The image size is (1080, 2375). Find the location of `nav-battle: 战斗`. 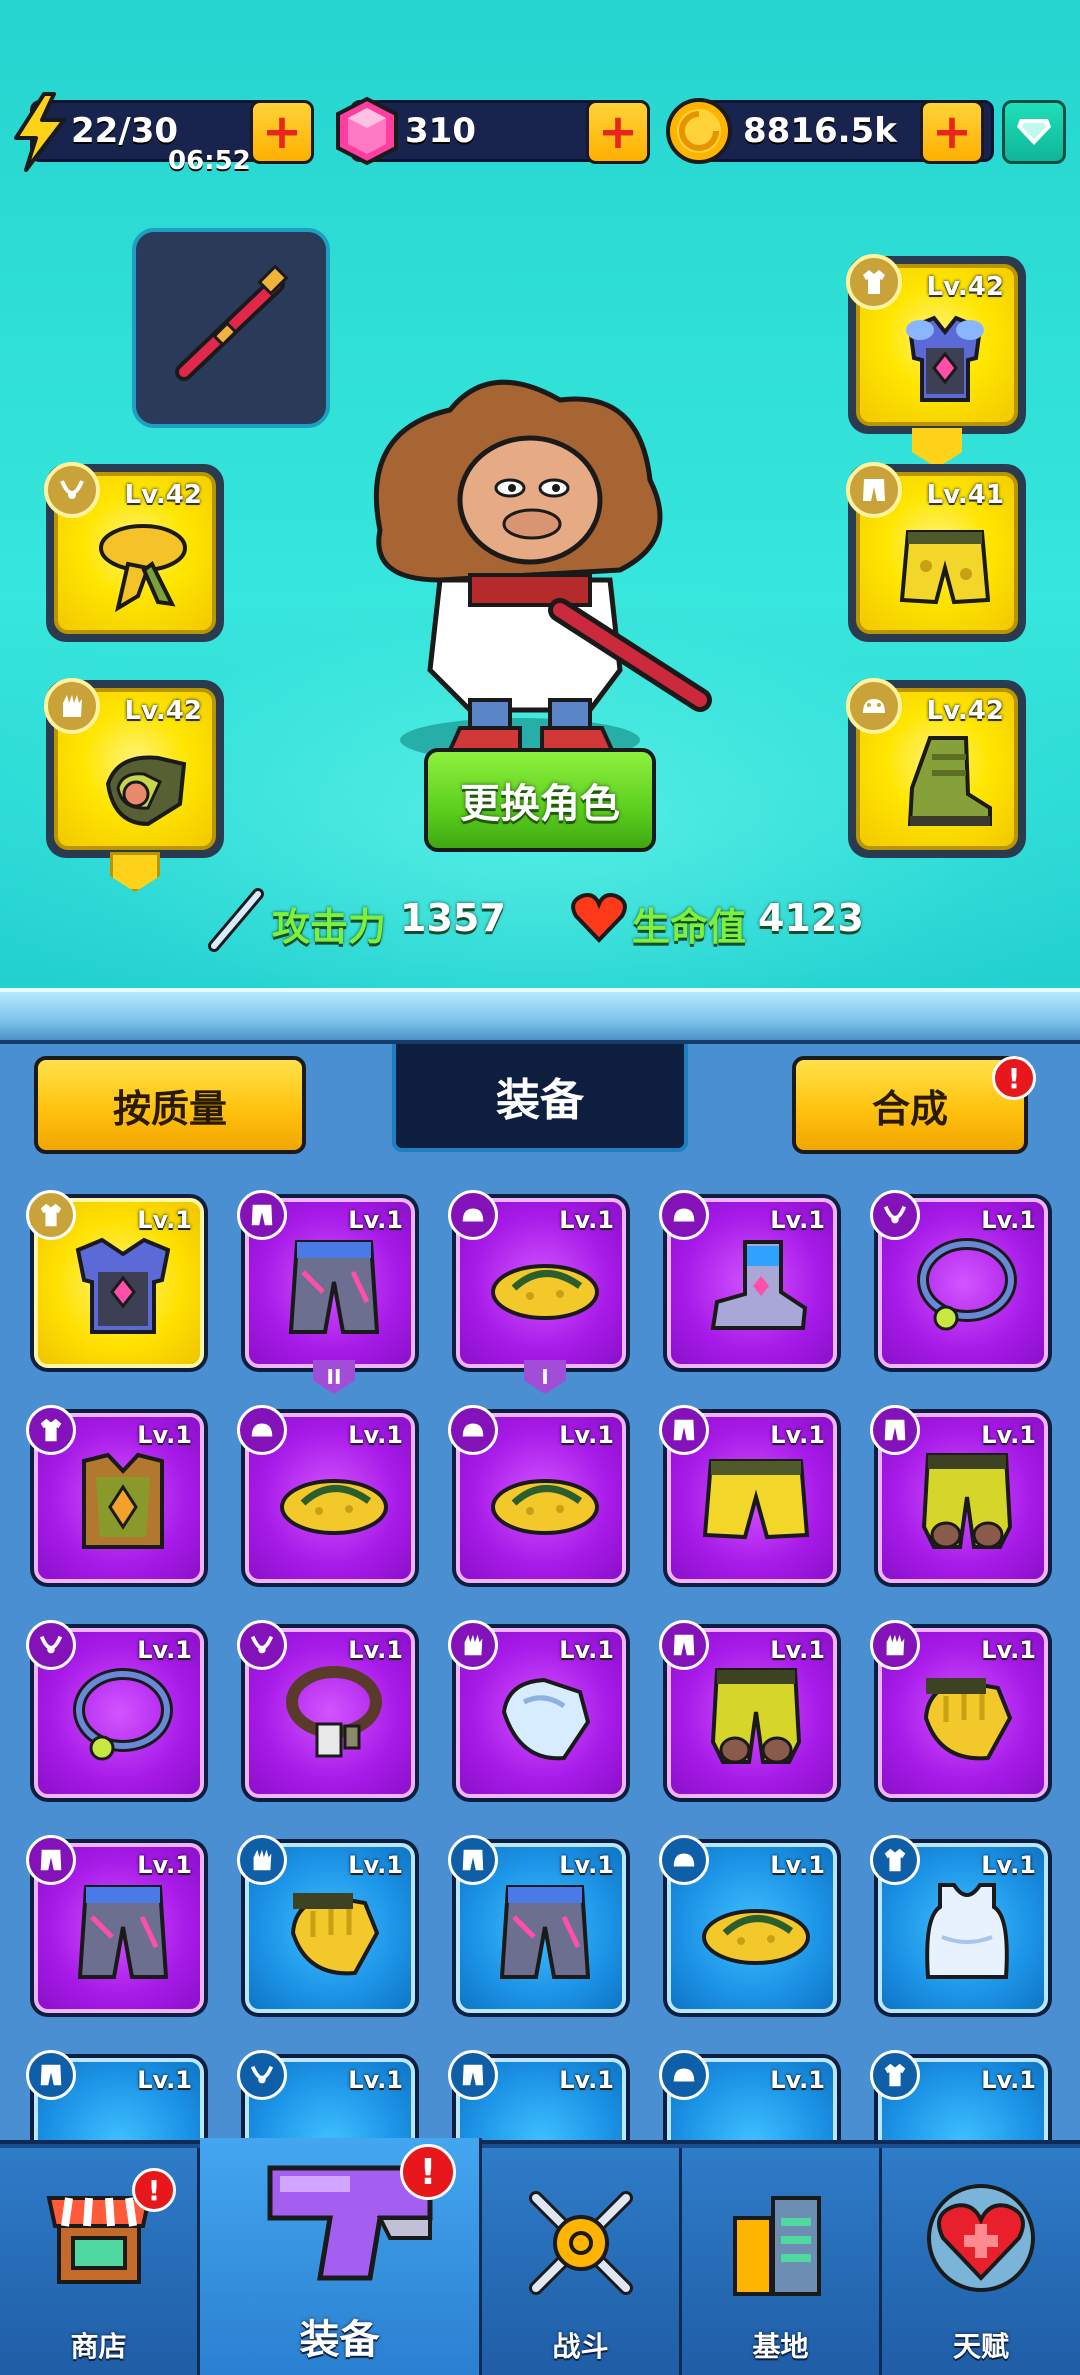

nav-battle: 战斗 is located at coordinates (582, 2261).